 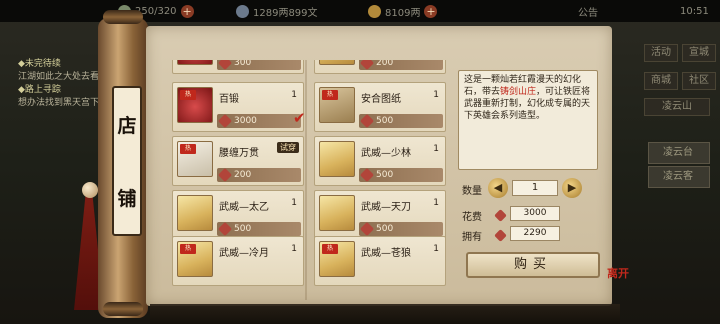 What do you see at coordinates (380, 215) in the screenshot?
I see `item-card: 武威—天刀 1 500` at bounding box center [380, 215].